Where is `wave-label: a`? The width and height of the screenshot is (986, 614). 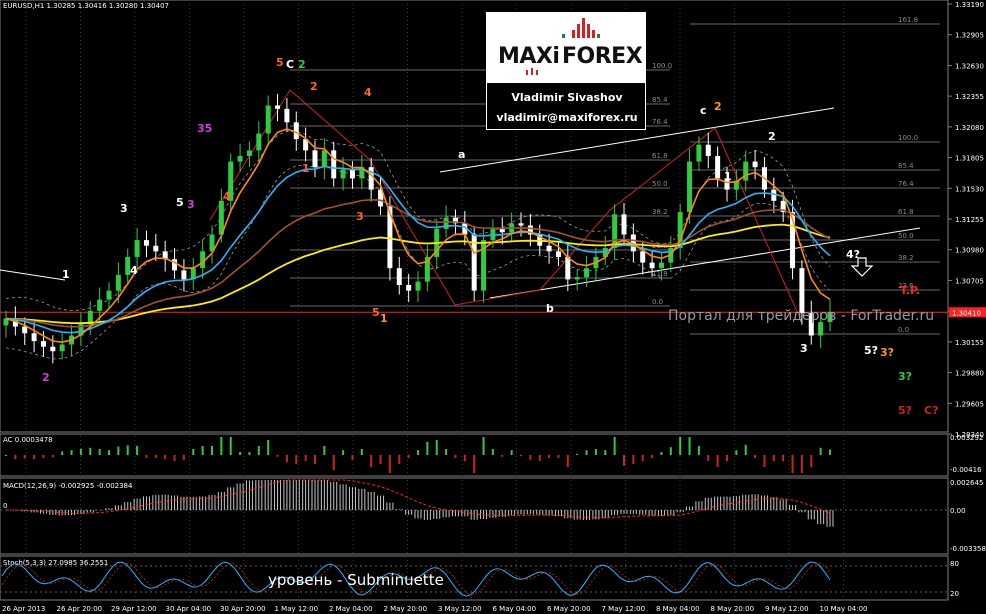
wave-label: a is located at coordinates (461, 154).